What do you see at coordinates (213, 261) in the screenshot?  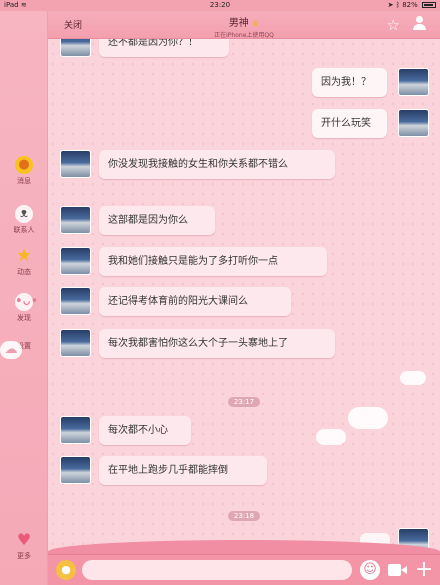 I see `message-bubble-incoming: 我和她们接触只是能为了多打听你一点` at bounding box center [213, 261].